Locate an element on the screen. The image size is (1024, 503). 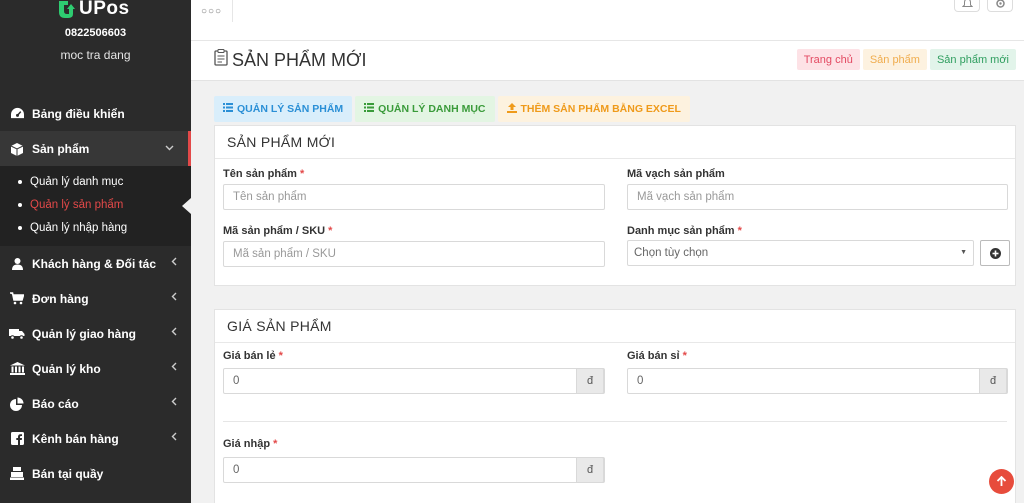
breadcrumb-home: Trang chủ is located at coordinates (828, 59).